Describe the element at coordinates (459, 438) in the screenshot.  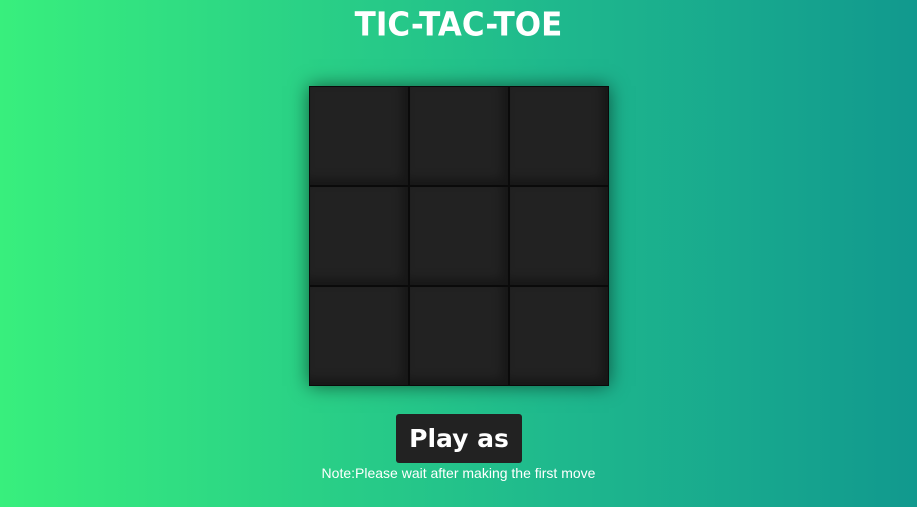
I see `play-as-button: Play as` at that location.